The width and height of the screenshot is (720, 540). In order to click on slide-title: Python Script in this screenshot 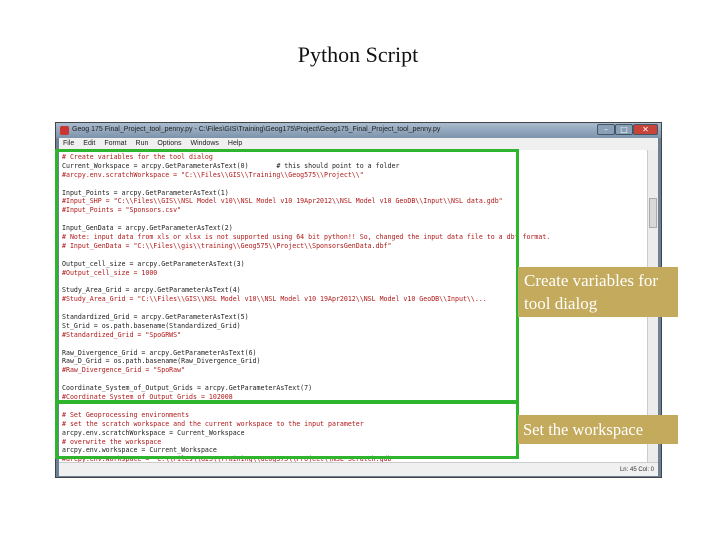, I will do `click(358, 54)`.